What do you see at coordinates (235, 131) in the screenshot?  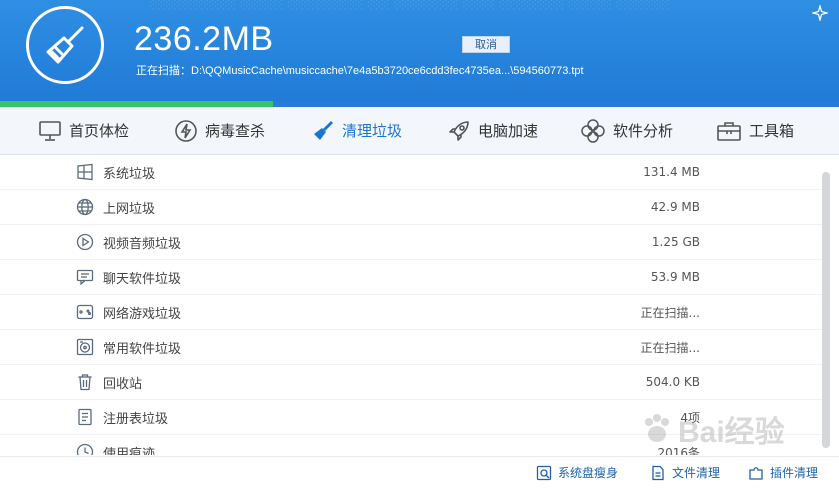 I see `tab-label: 病毒查杀` at bounding box center [235, 131].